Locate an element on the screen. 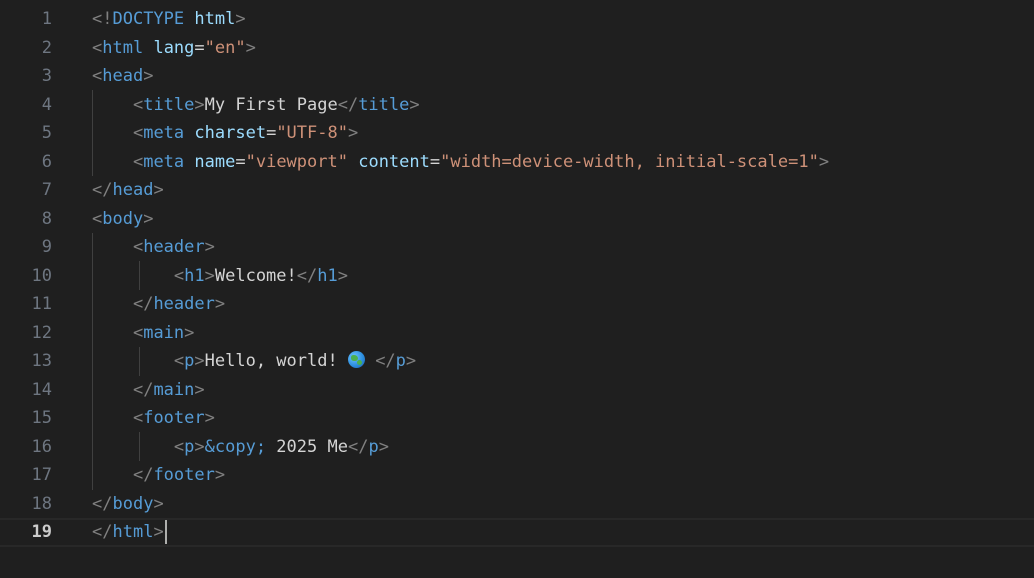 This screenshot has height=578, width=1034. line-number: 17 is located at coordinates (41, 475).